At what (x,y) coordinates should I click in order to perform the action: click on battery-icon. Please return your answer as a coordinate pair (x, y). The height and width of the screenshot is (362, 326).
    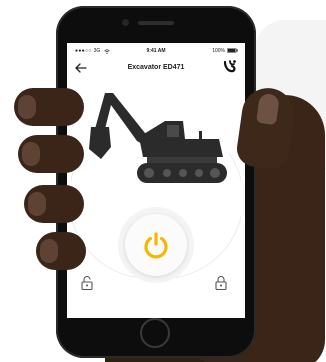
    Looking at the image, I should click on (232, 50).